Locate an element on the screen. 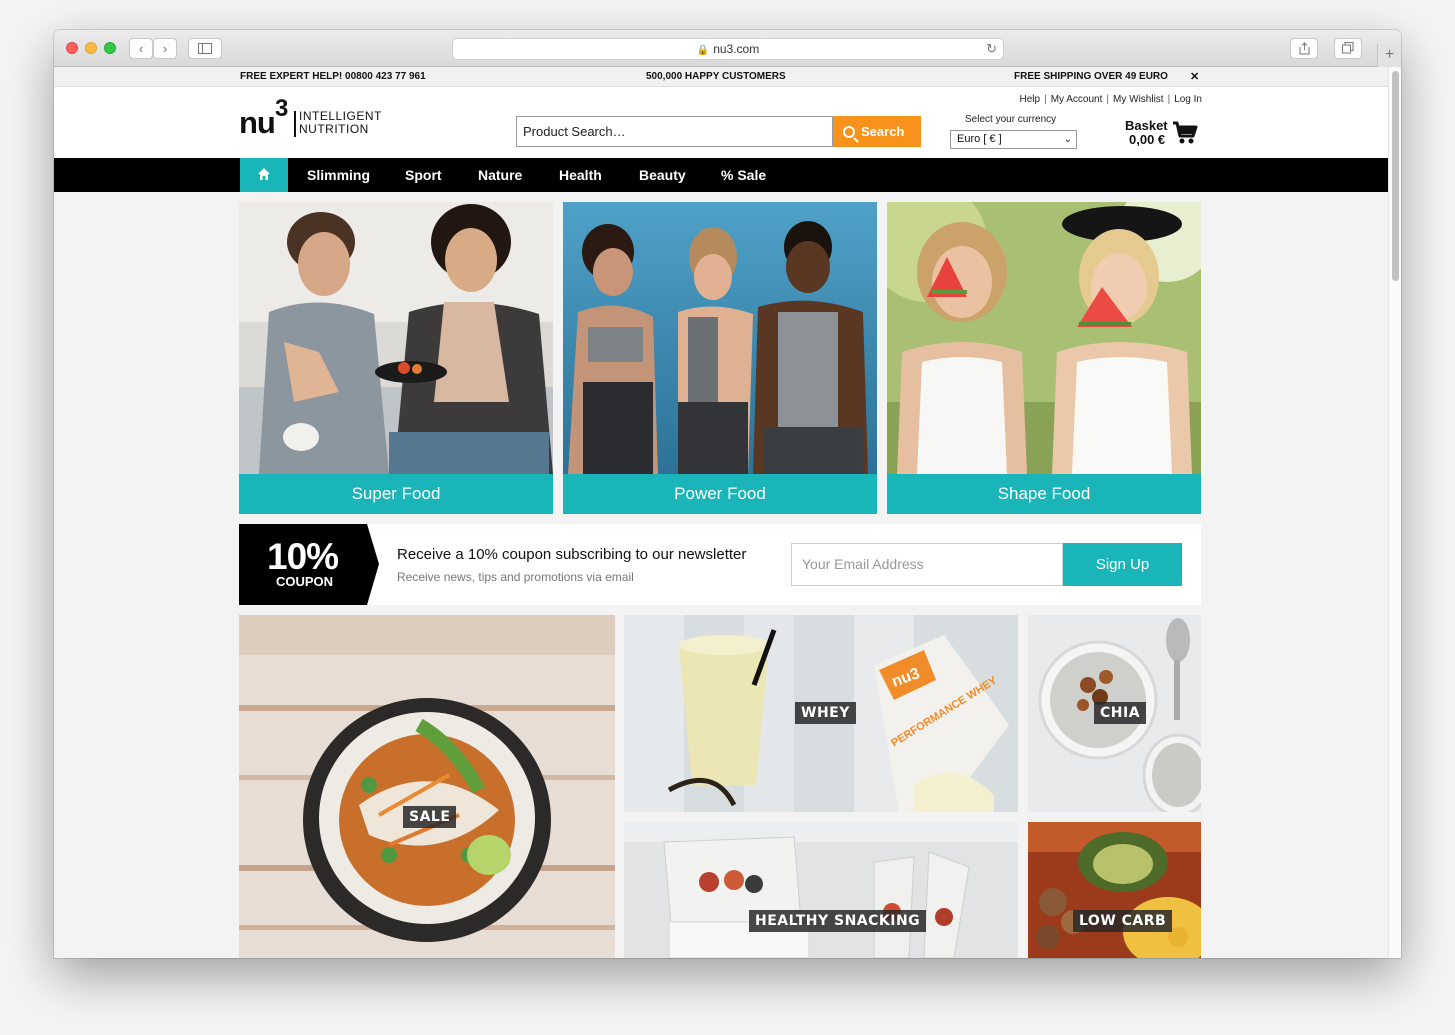  chevron-down-icon: ⌄ is located at coordinates (1067, 139).